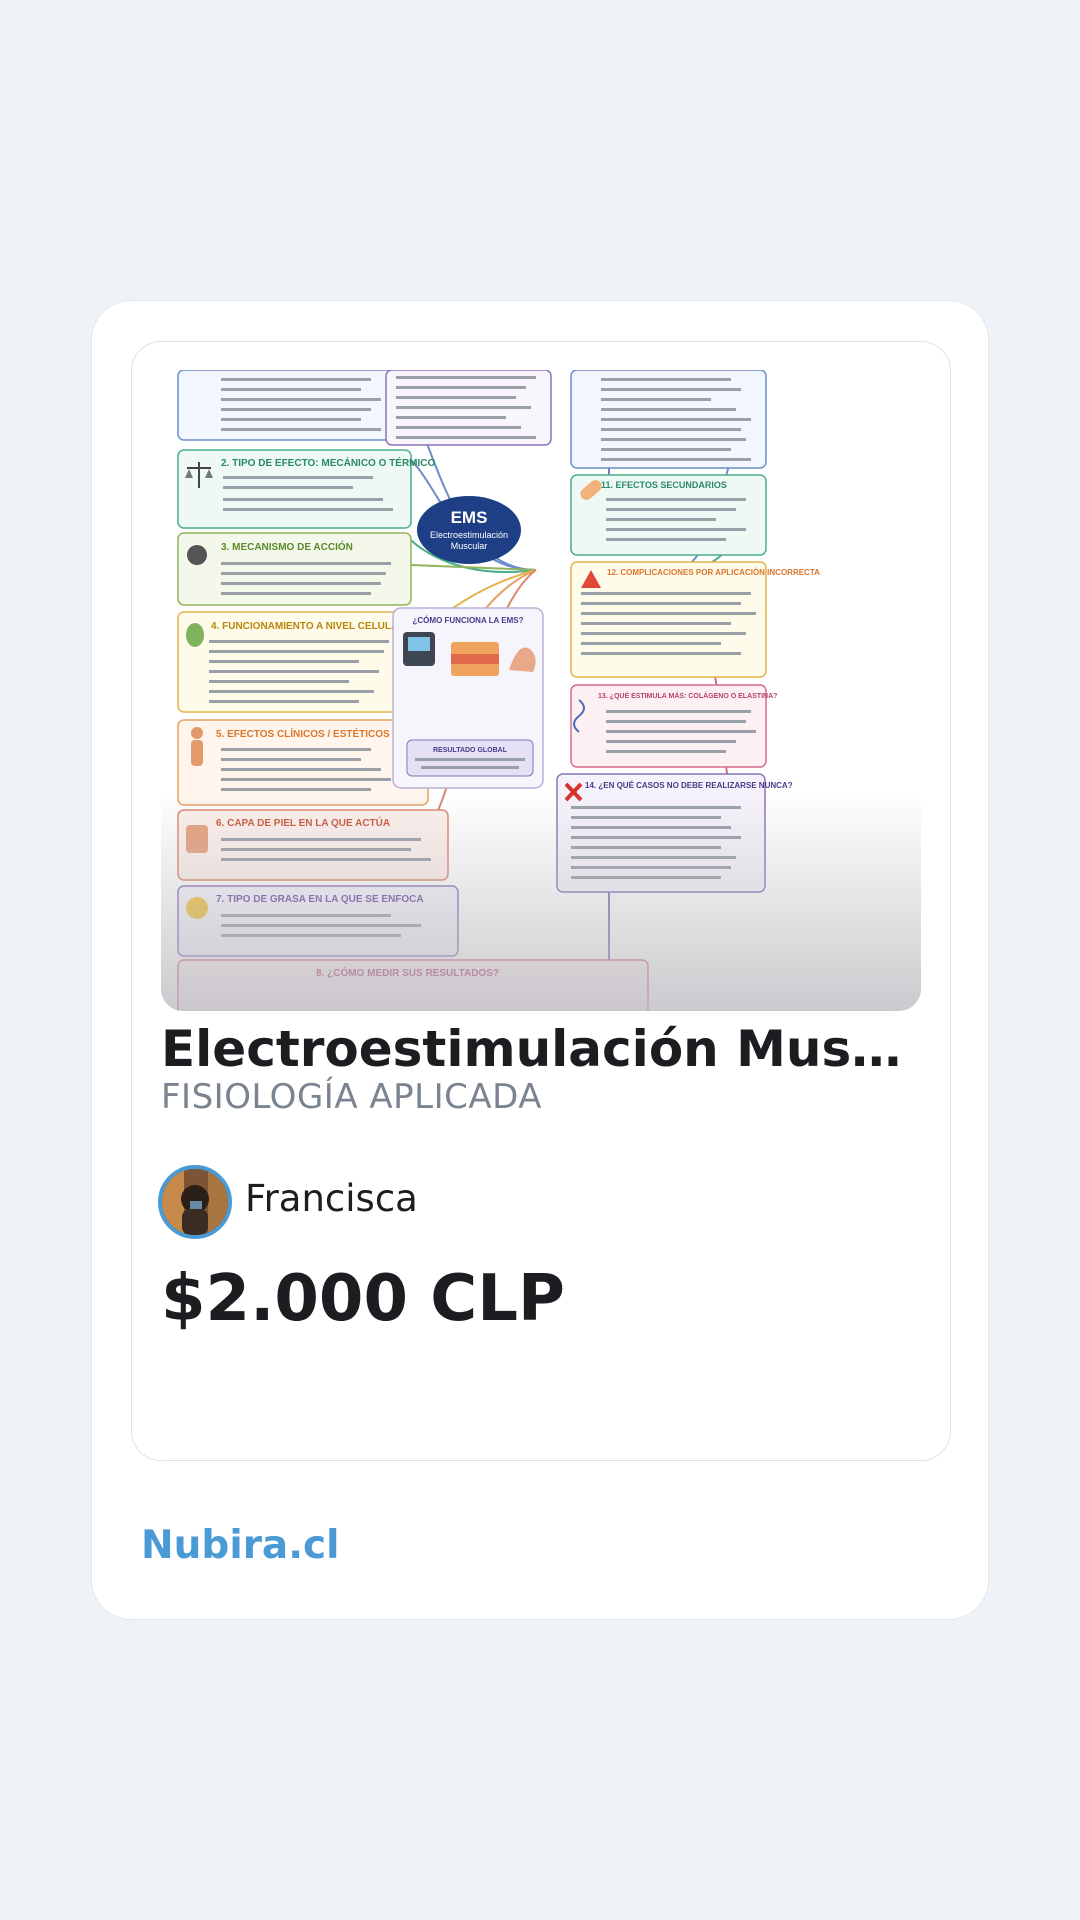 This screenshot has width=1080, height=1920. I want to click on product-category: FISIOLOGÍA APLICADA, so click(351, 1097).